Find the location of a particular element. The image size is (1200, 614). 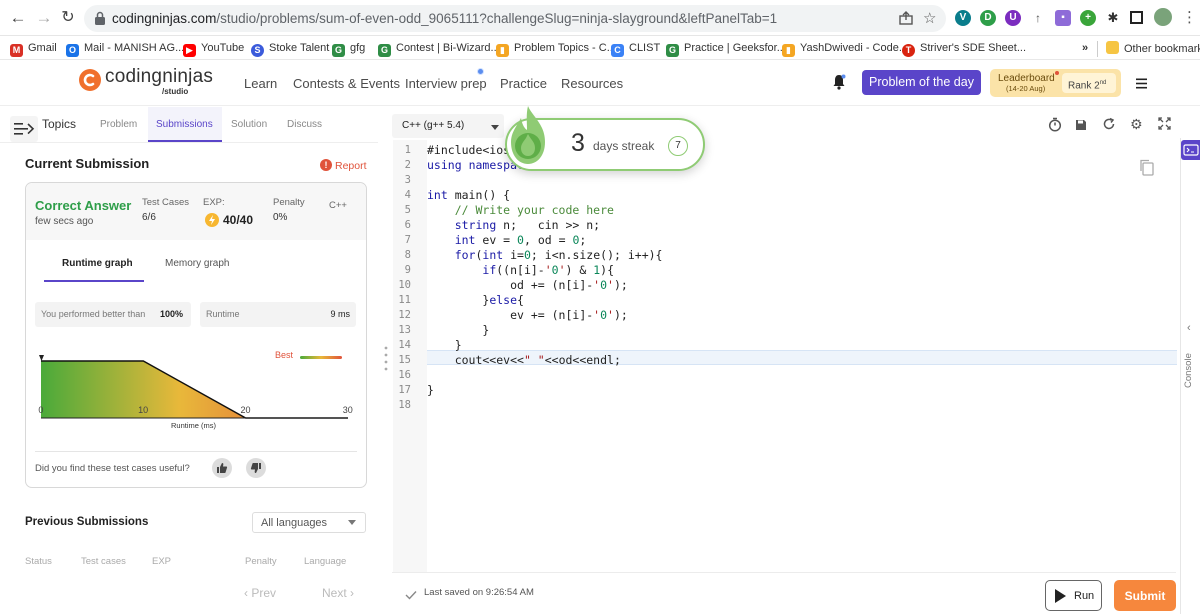

extension-grid-icon: ▪ is located at coordinates (1063, 18).